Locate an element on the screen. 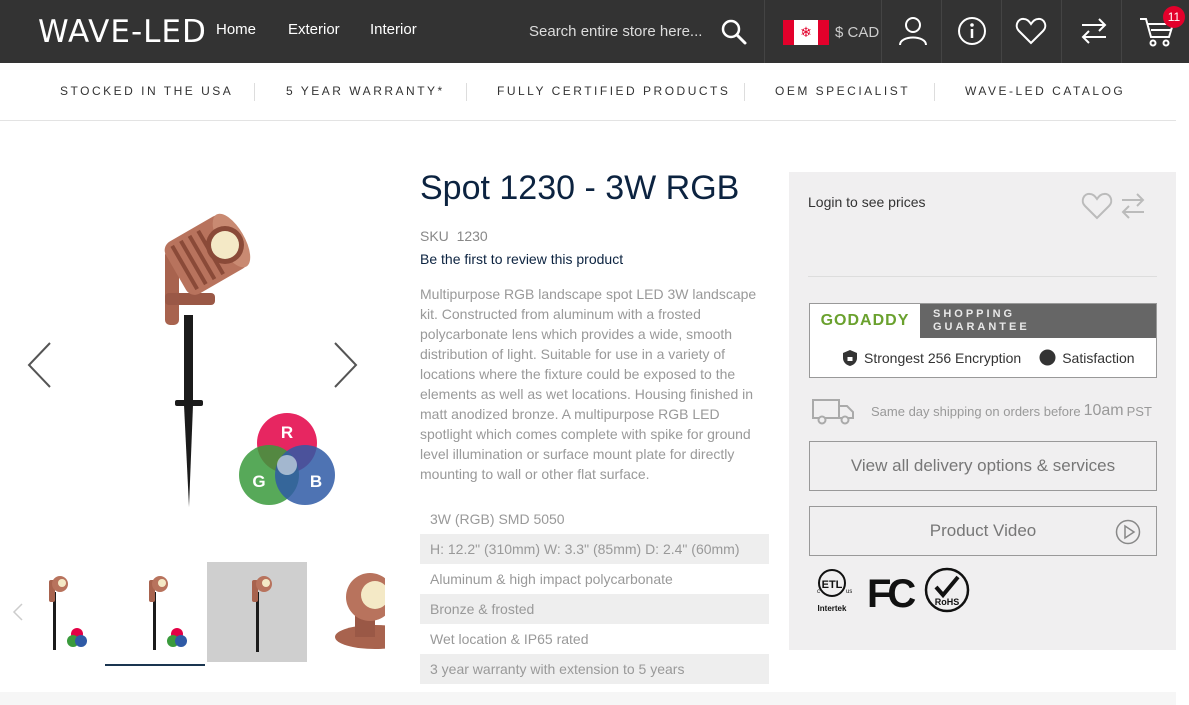  compare-arrows-icon is located at coordinates (1094, 31).